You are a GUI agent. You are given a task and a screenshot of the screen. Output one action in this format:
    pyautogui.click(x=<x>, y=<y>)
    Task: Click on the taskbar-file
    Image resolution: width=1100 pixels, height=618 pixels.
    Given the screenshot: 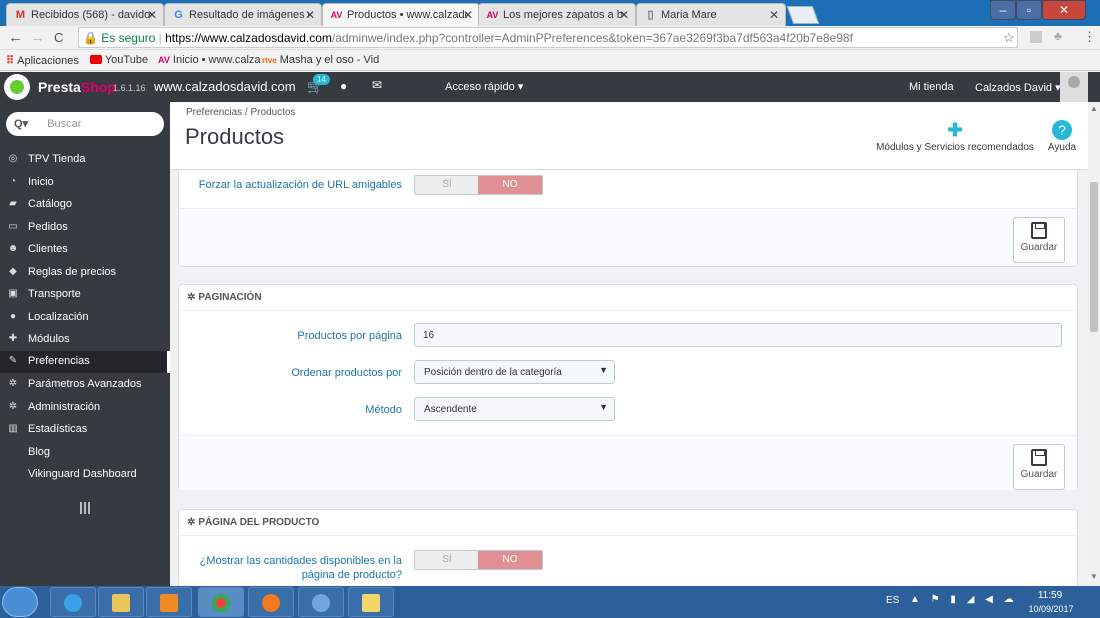 What is the action you would take?
    pyautogui.click(x=371, y=602)
    